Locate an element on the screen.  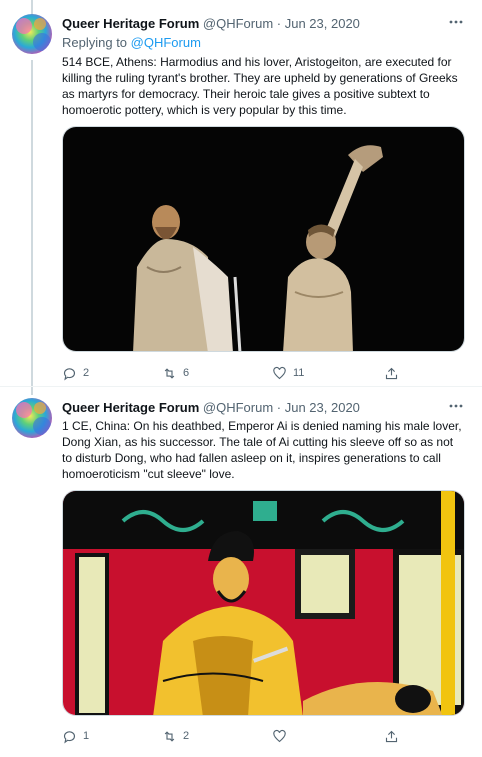
replying-to-handle-link: @QHForum is located at coordinates (166, 42).